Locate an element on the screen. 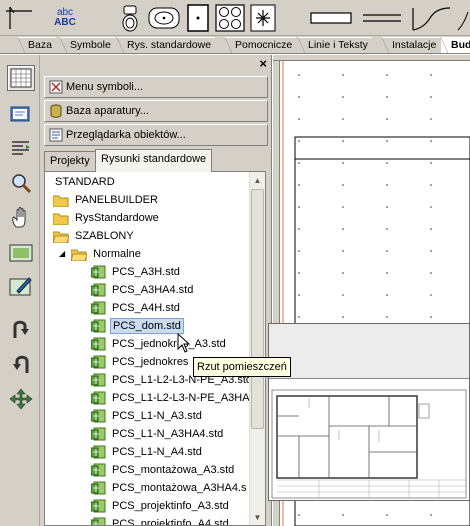 The width and height of the screenshot is (470, 526). redo-icon is located at coordinates (21, 329).